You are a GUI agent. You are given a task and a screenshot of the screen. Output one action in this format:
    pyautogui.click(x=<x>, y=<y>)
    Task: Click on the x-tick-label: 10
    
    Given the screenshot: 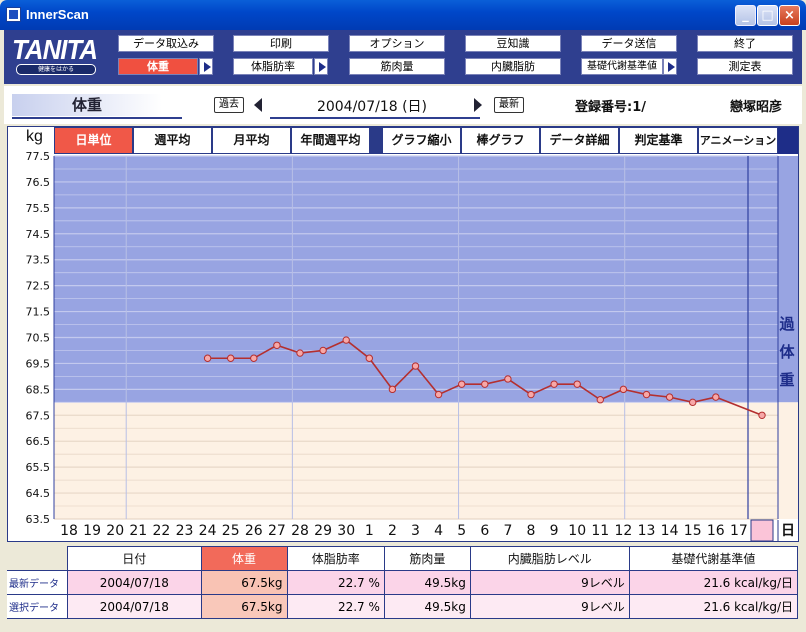 What is the action you would take?
    pyautogui.click(x=577, y=531)
    